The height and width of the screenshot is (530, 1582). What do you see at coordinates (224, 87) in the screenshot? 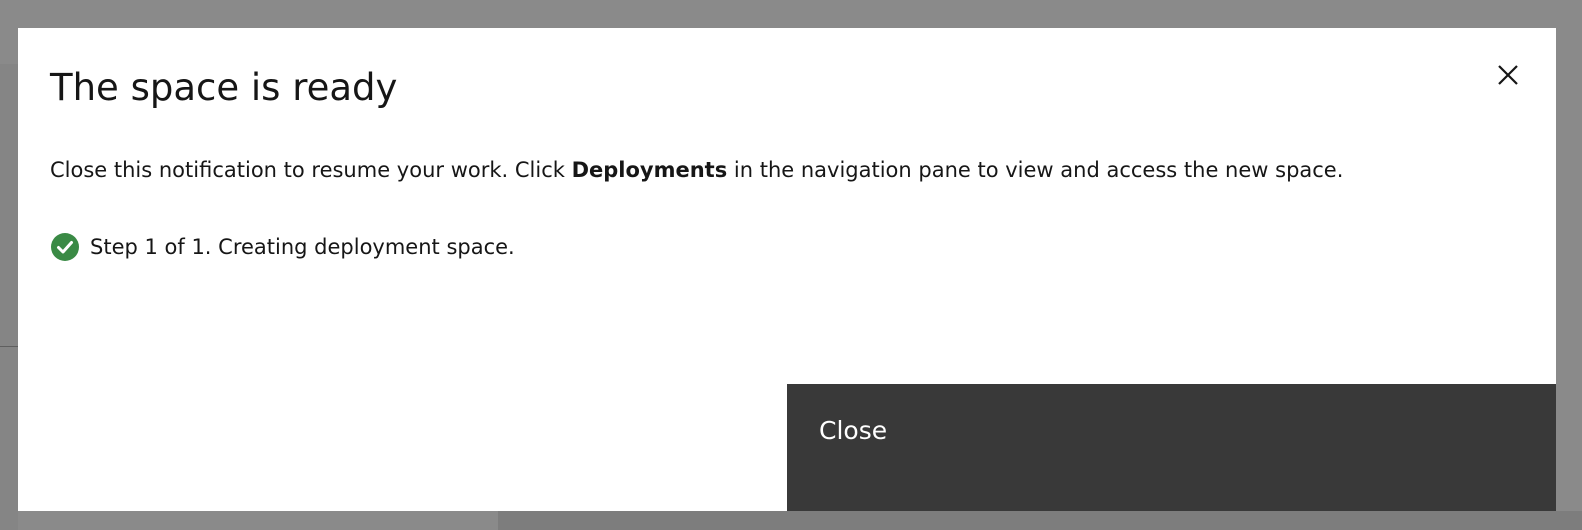
I see `modal-title: The space is ready` at bounding box center [224, 87].